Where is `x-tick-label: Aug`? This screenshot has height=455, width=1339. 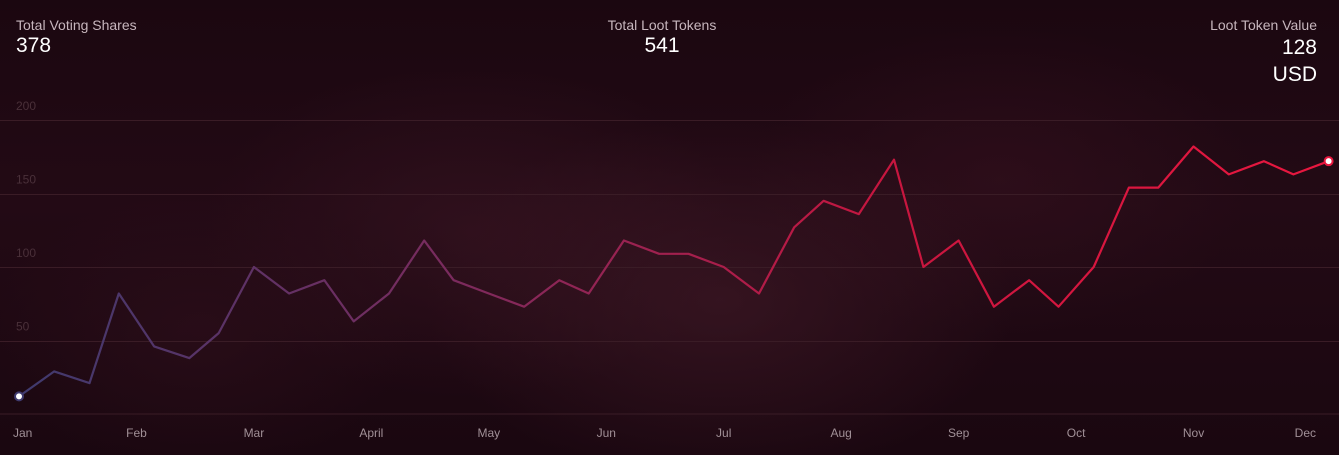 x-tick-label: Aug is located at coordinates (841, 433).